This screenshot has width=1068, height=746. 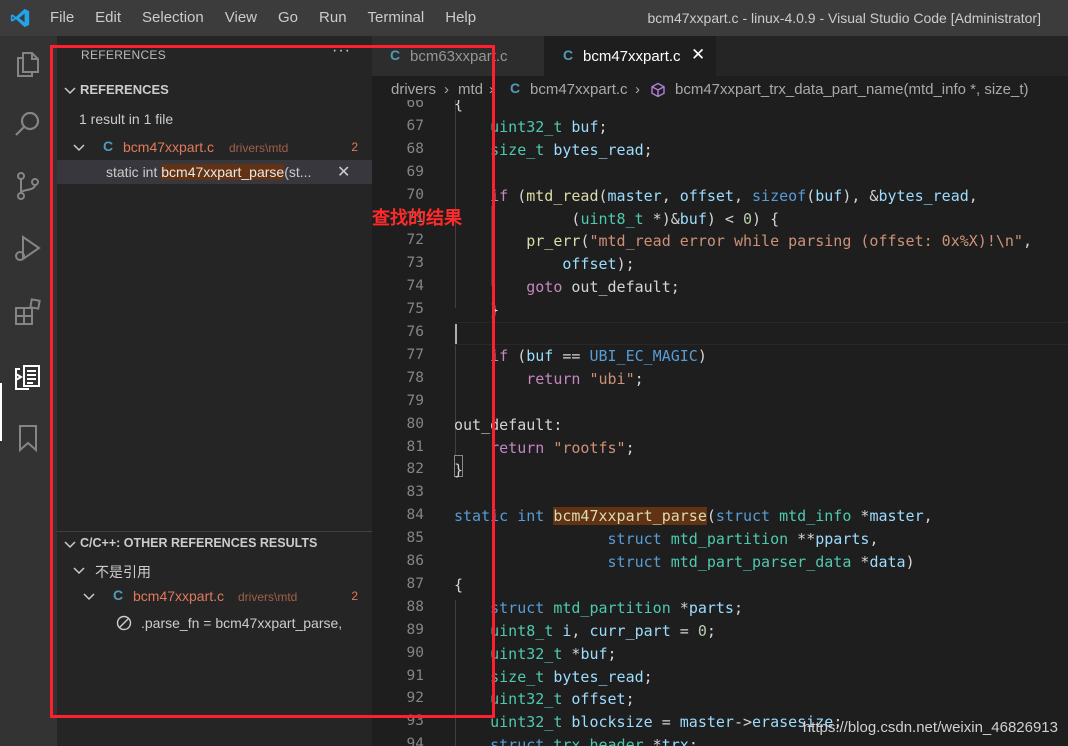 I want to click on menu-file: File, so click(x=62, y=18).